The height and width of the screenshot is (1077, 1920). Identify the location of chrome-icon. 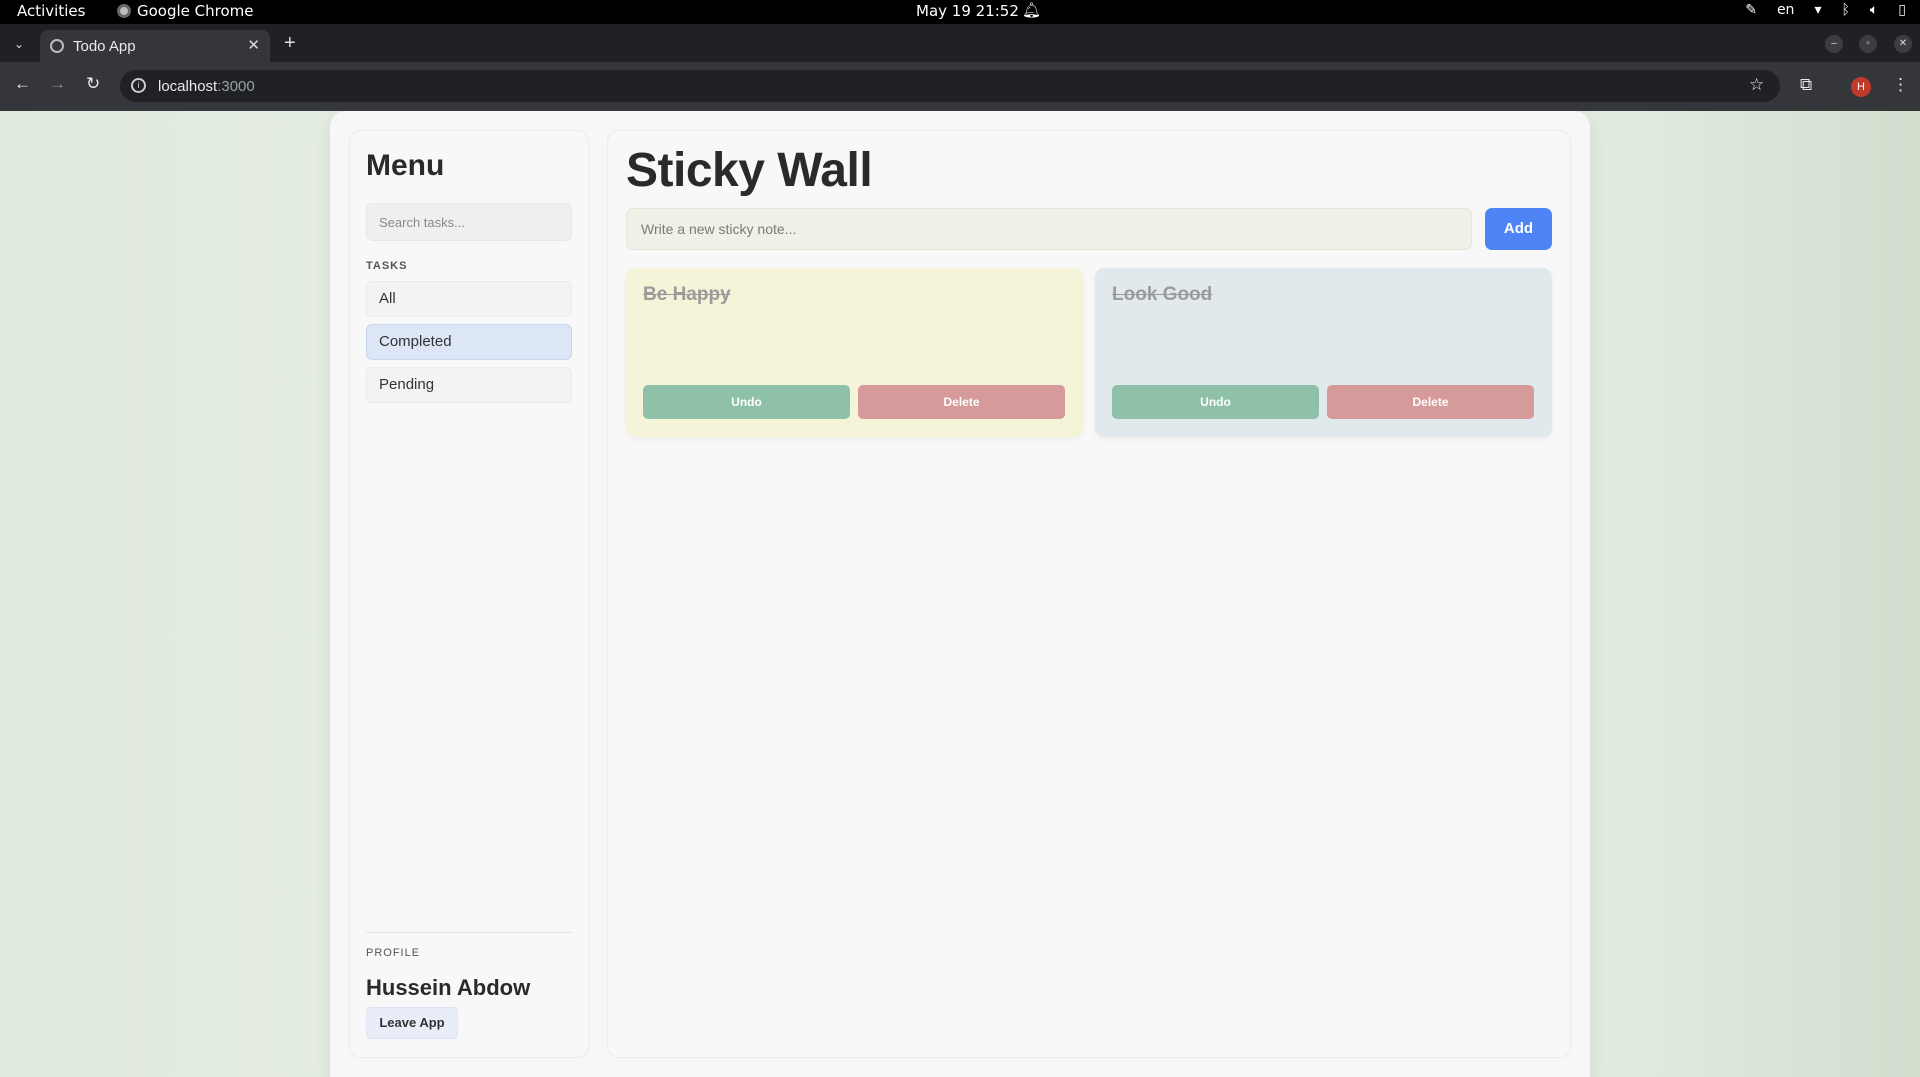
(124, 11).